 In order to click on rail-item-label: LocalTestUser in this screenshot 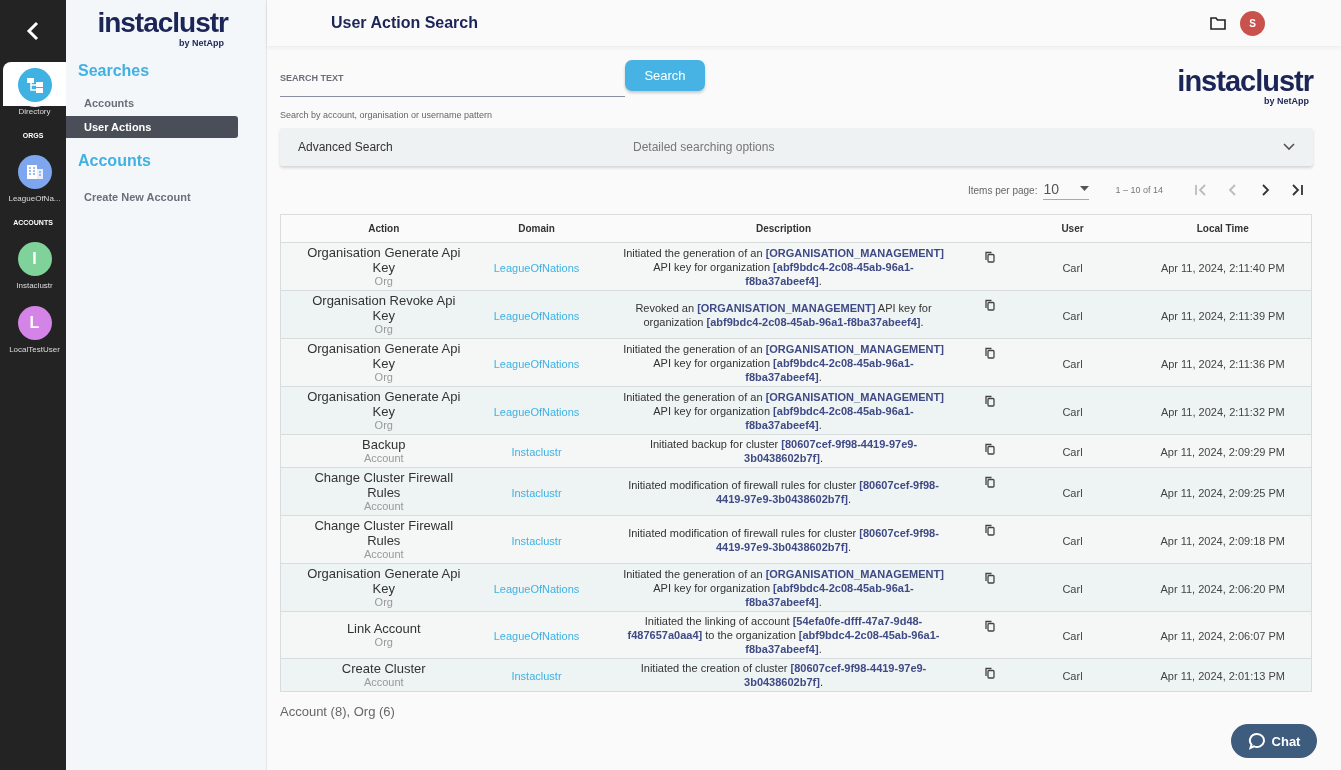, I will do `click(34, 349)`.